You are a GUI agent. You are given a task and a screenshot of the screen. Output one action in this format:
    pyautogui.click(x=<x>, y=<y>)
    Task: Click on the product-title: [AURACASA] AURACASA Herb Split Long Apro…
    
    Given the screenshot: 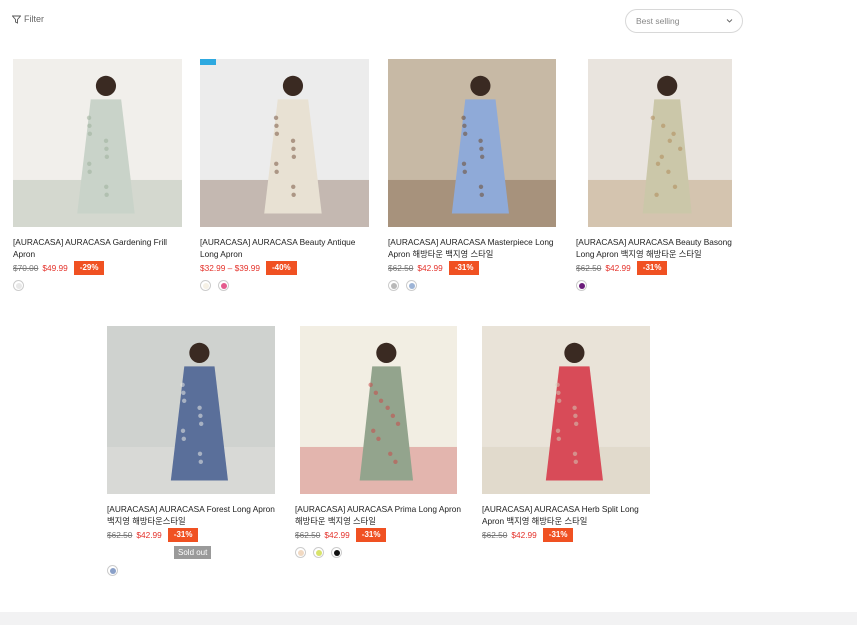 What is the action you would take?
    pyautogui.click(x=567, y=515)
    